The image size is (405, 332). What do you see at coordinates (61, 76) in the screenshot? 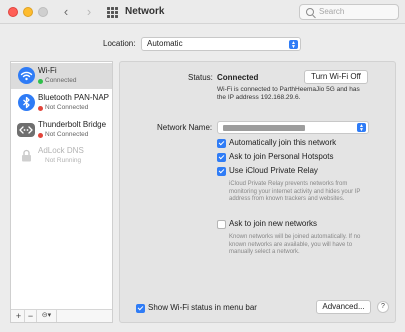
I see `sidebar-item-wifi: Wi-Fi Connected` at bounding box center [61, 76].